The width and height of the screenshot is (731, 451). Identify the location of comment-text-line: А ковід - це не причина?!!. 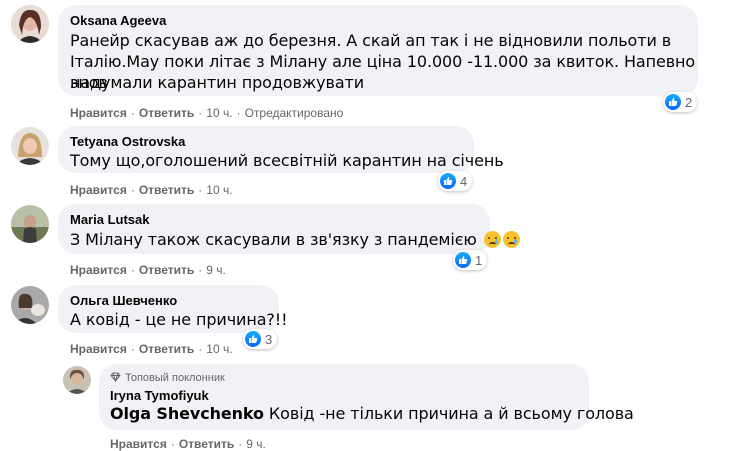
(179, 319).